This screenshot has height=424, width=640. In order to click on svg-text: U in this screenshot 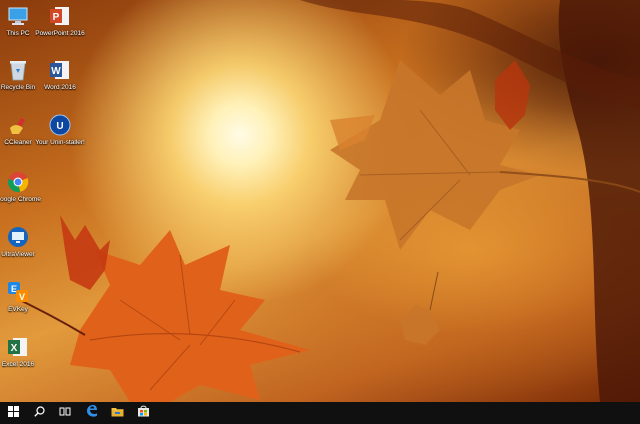, I will do `click(59, 126)`.